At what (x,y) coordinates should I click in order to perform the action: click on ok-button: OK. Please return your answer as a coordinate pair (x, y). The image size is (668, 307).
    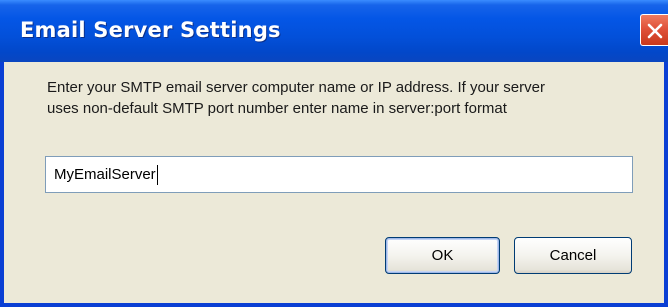
    Looking at the image, I should click on (442, 255).